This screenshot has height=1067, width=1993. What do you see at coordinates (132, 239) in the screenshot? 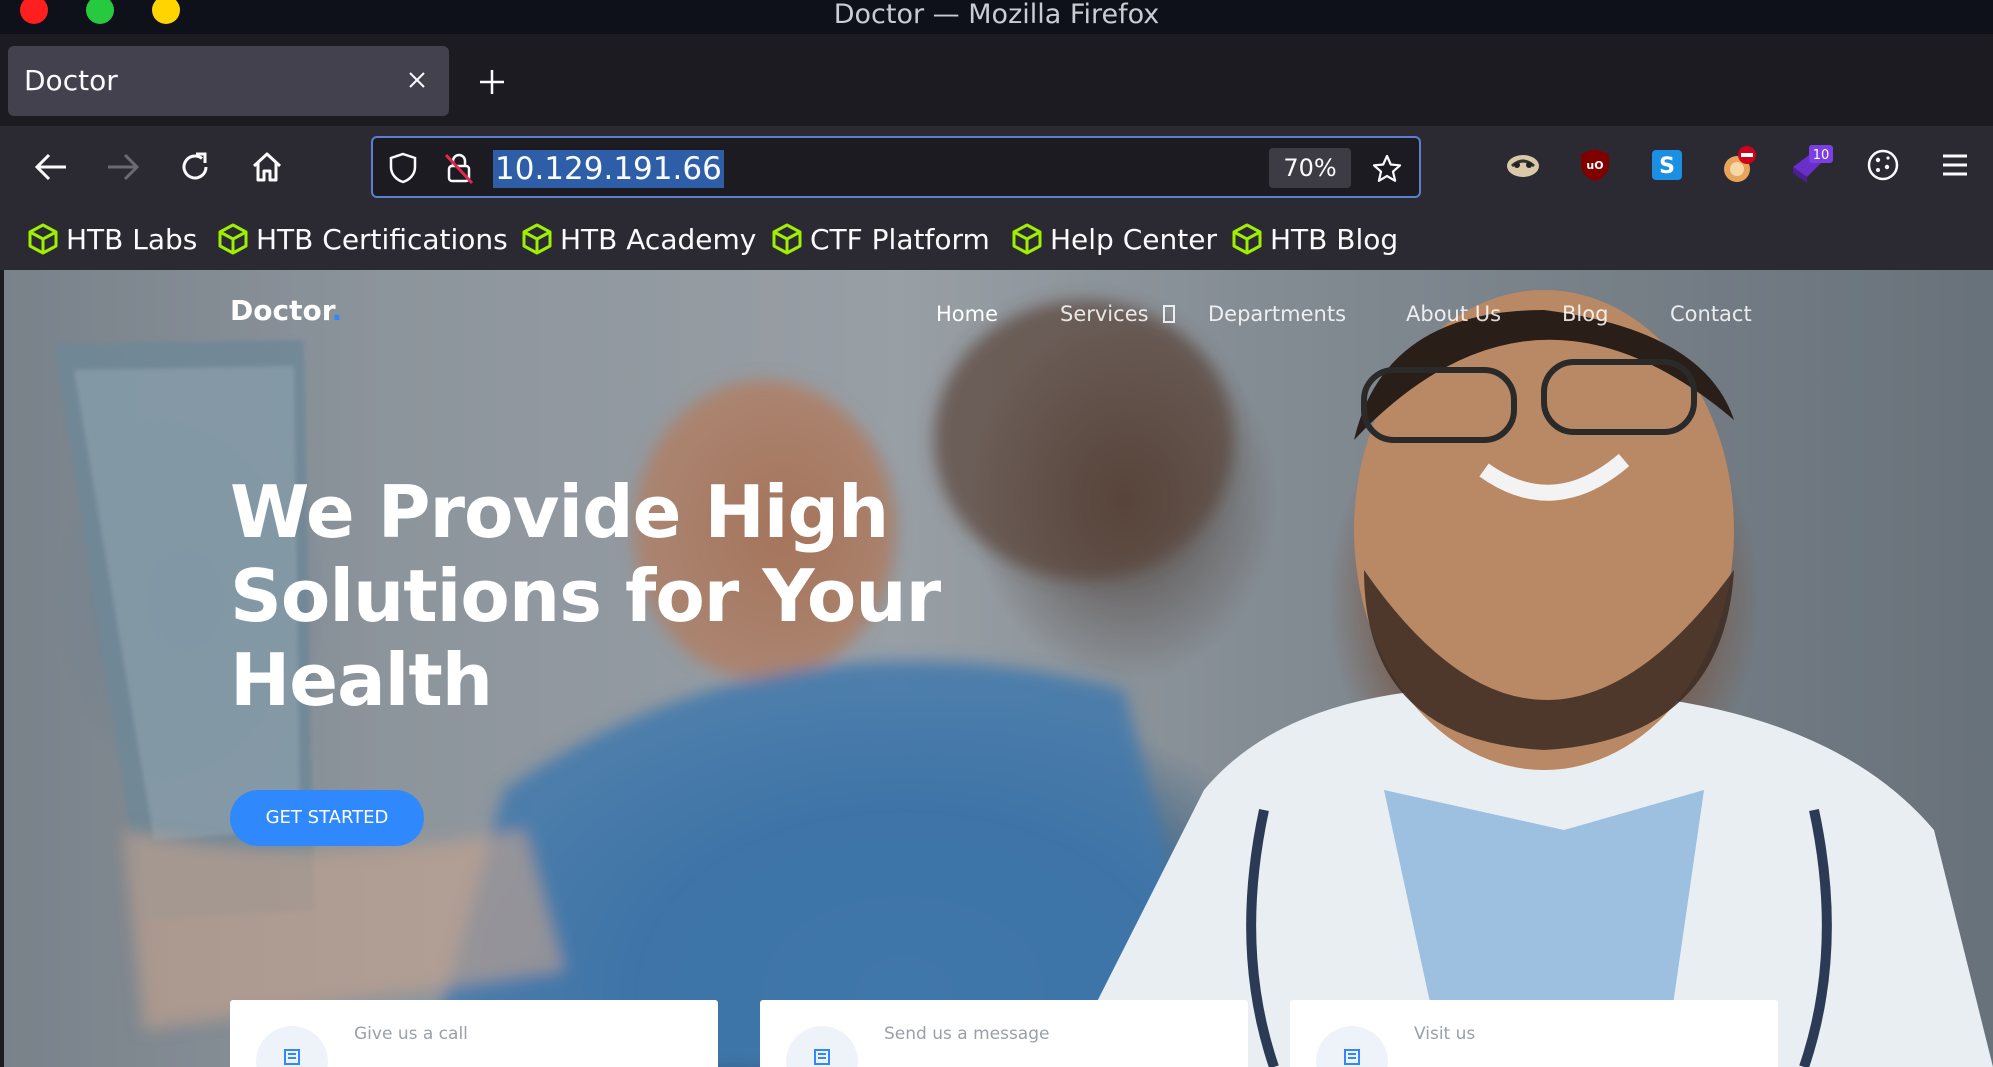
I see `bookmark-label: HTB Labs` at bounding box center [132, 239].